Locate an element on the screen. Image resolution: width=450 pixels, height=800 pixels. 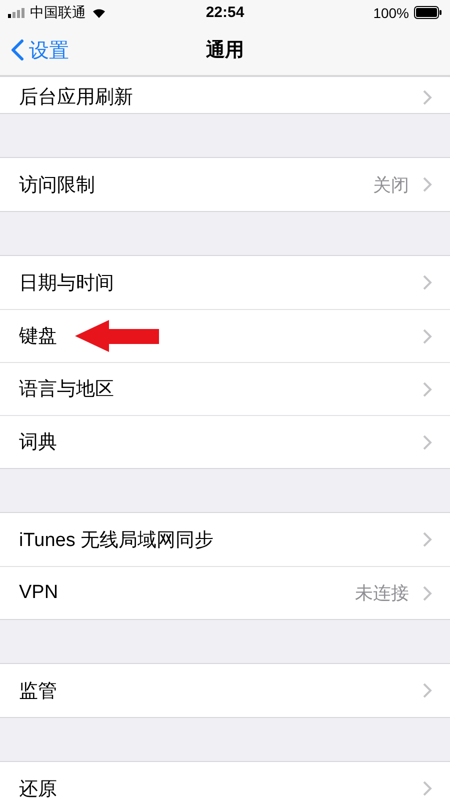
row-label: 键盘 is located at coordinates (38, 337).